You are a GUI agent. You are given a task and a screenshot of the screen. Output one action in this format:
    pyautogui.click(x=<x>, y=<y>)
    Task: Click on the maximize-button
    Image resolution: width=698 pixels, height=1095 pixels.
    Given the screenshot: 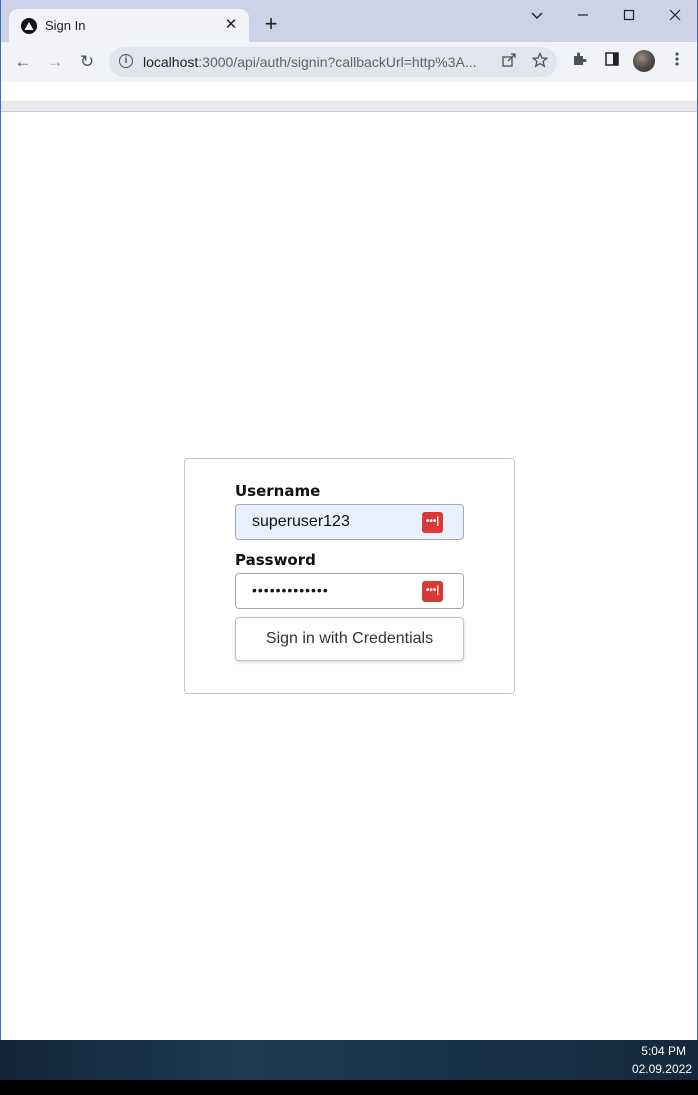 What is the action you would take?
    pyautogui.click(x=629, y=16)
    